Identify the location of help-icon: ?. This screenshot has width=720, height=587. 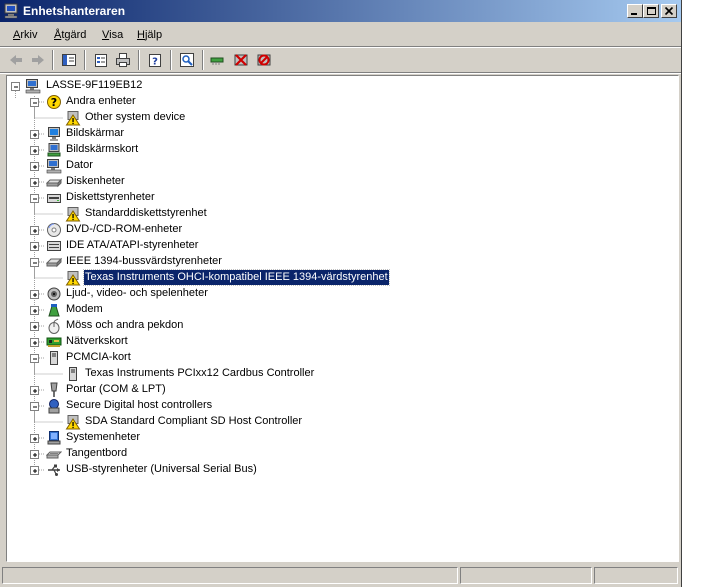
(155, 61).